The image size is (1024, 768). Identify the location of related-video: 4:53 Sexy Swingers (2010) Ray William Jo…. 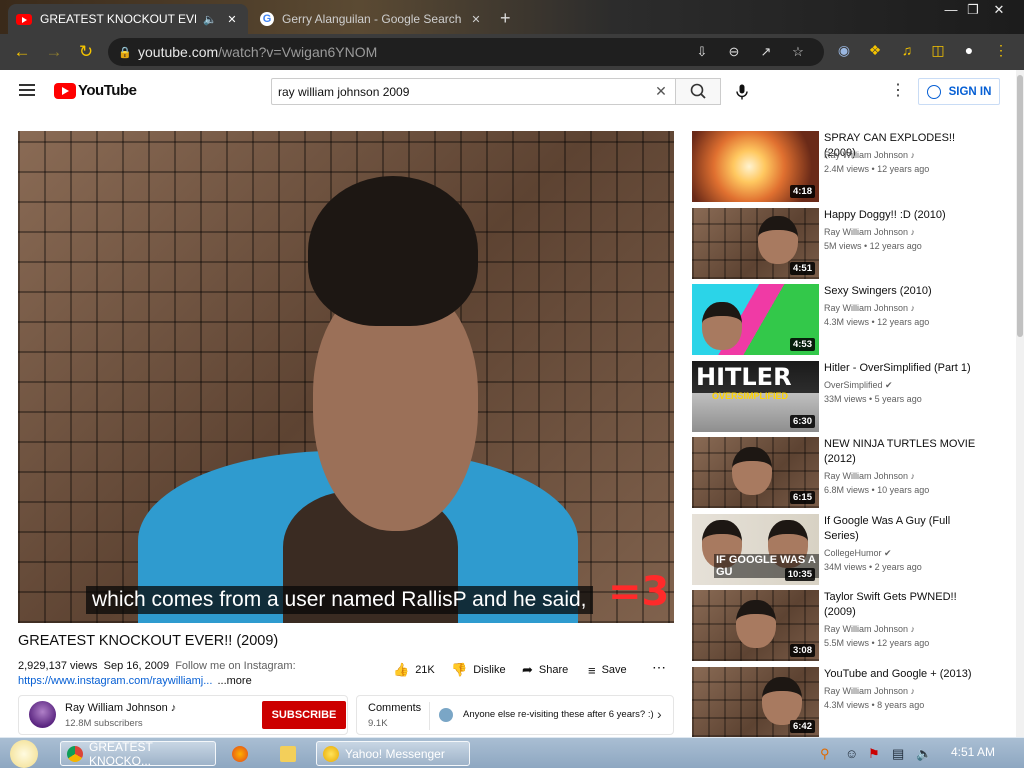
(852, 320).